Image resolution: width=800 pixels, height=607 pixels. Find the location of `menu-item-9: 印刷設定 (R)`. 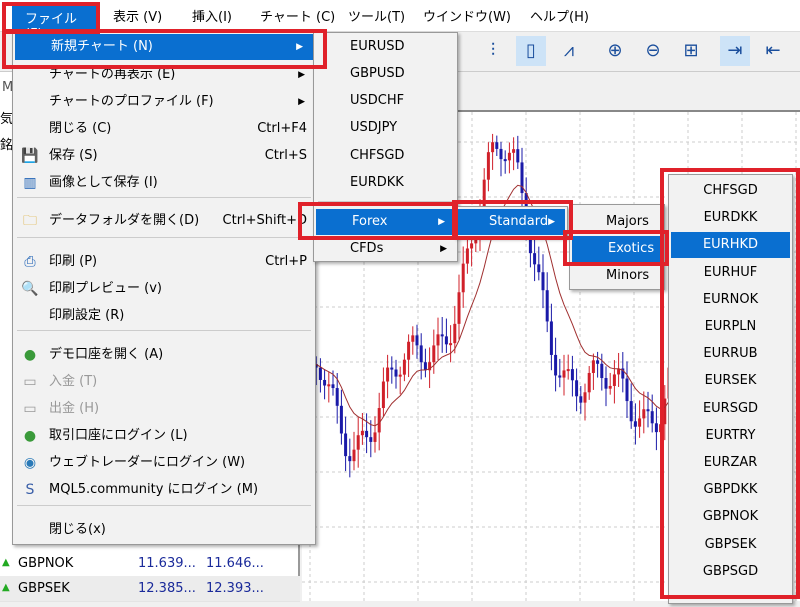

menu-item-9: 印刷設定 (R) is located at coordinates (164, 316).